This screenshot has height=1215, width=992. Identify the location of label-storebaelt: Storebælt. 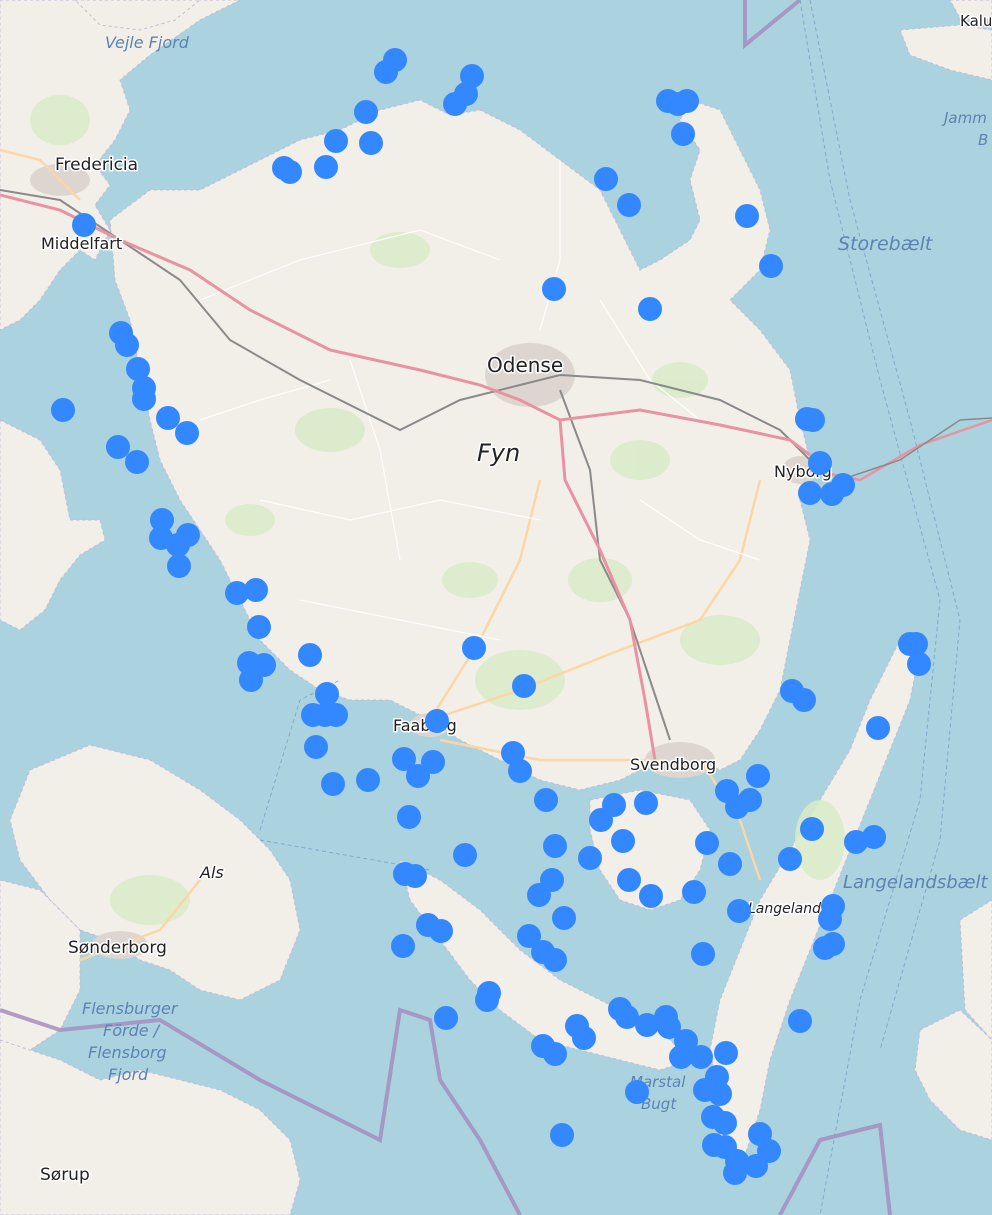
(886, 244).